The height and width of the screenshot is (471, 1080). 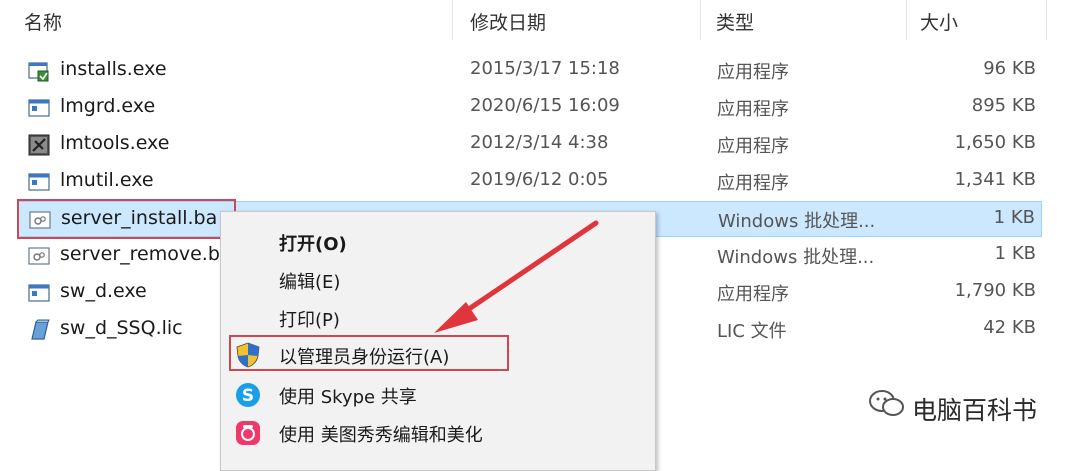 What do you see at coordinates (975, 410) in the screenshot?
I see `watermark-text: 电脑百科书` at bounding box center [975, 410].